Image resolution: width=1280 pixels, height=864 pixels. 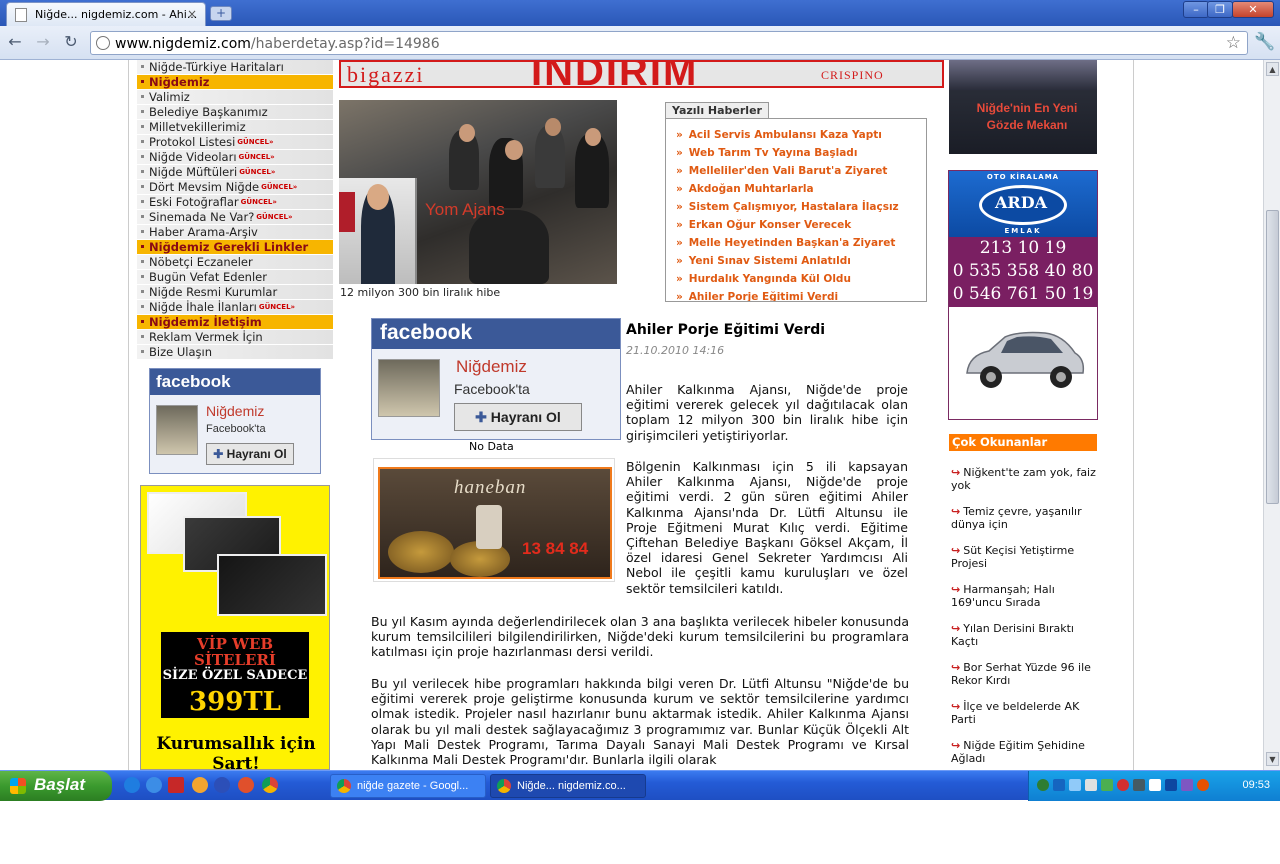 What do you see at coordinates (1024, 479) in the screenshot?
I see `most-read-item: ↪ Niğkent'te zam yok, faiz yok` at bounding box center [1024, 479].